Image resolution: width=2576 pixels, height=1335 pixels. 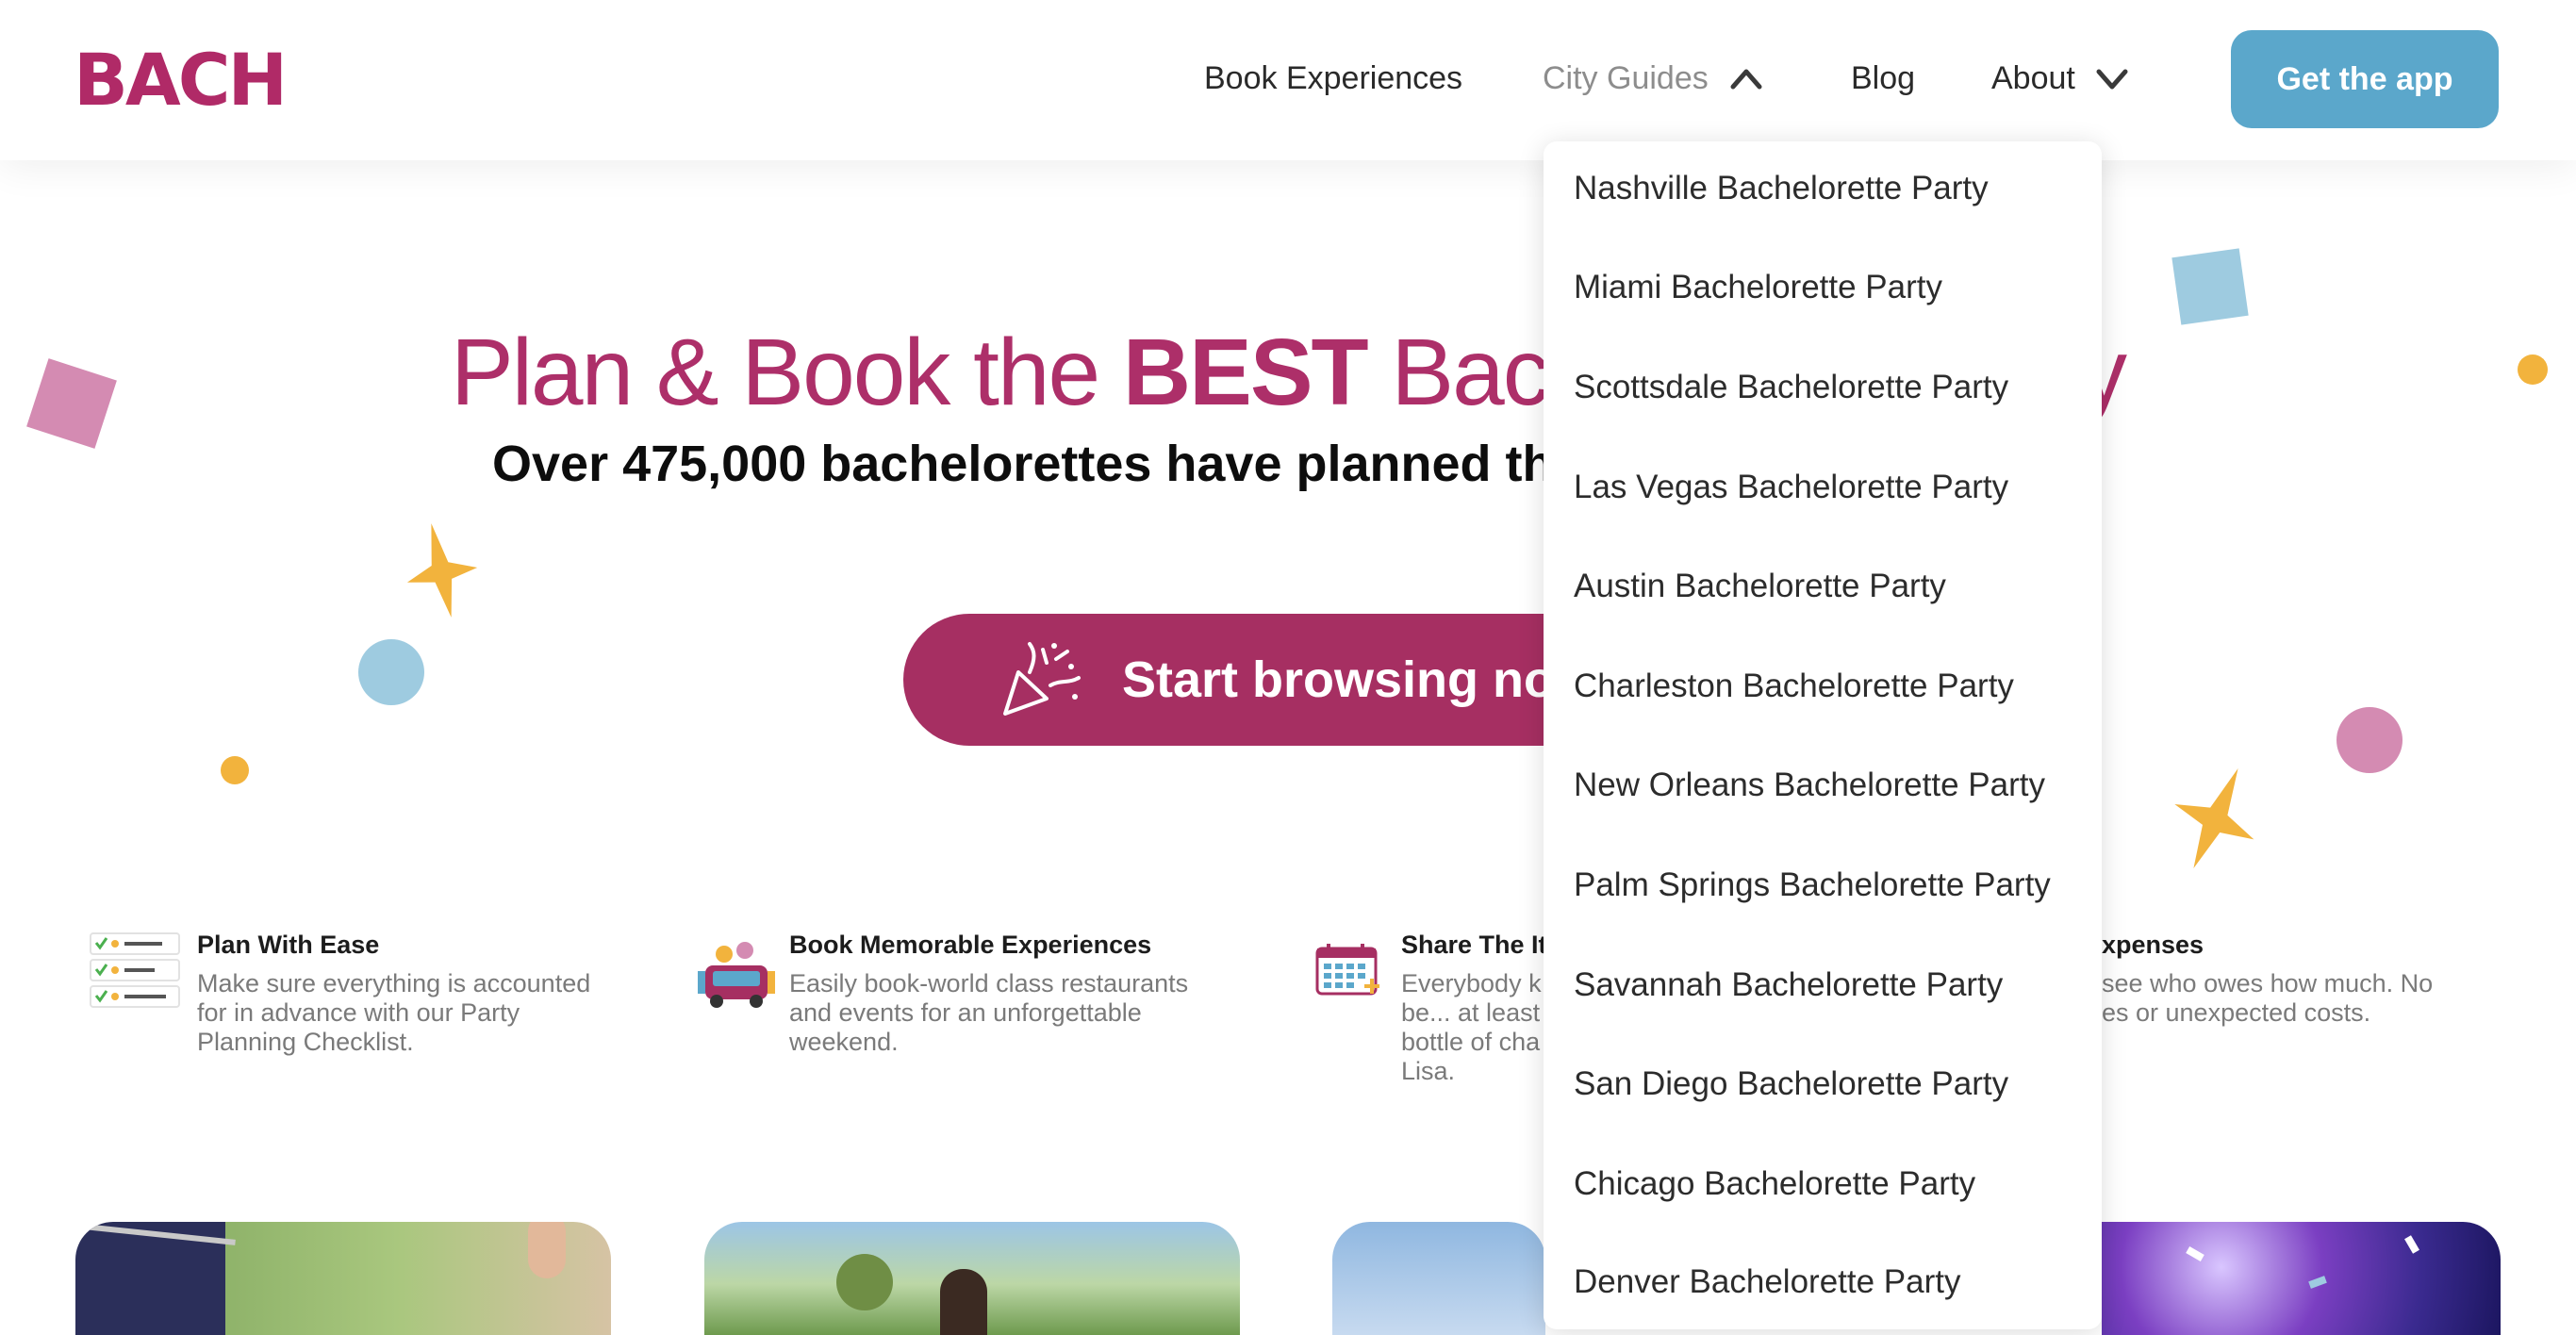 What do you see at coordinates (1042, 679) in the screenshot?
I see `party-popper-icon` at bounding box center [1042, 679].